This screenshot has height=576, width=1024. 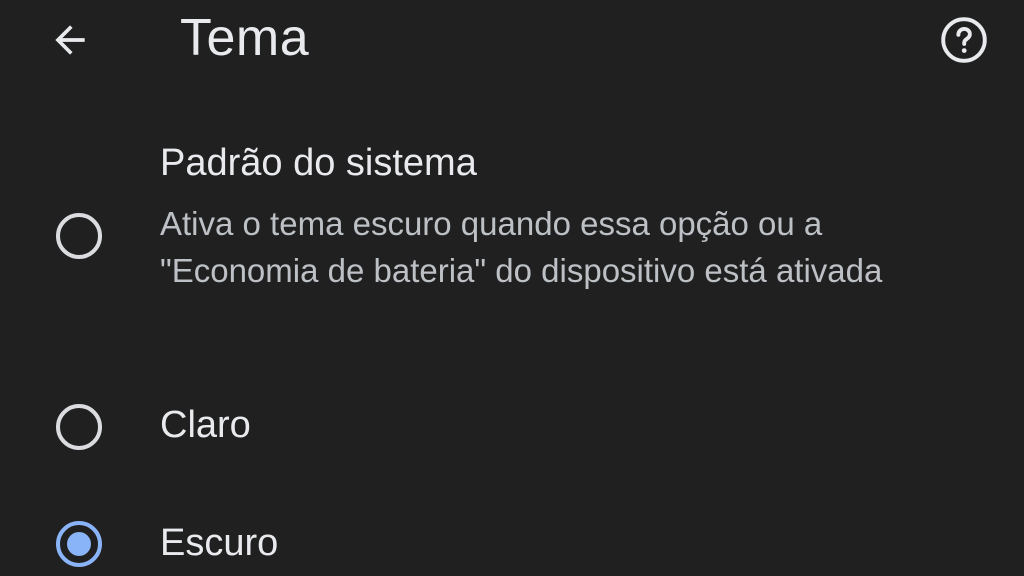 What do you see at coordinates (205, 425) in the screenshot?
I see `option-label: Claro` at bounding box center [205, 425].